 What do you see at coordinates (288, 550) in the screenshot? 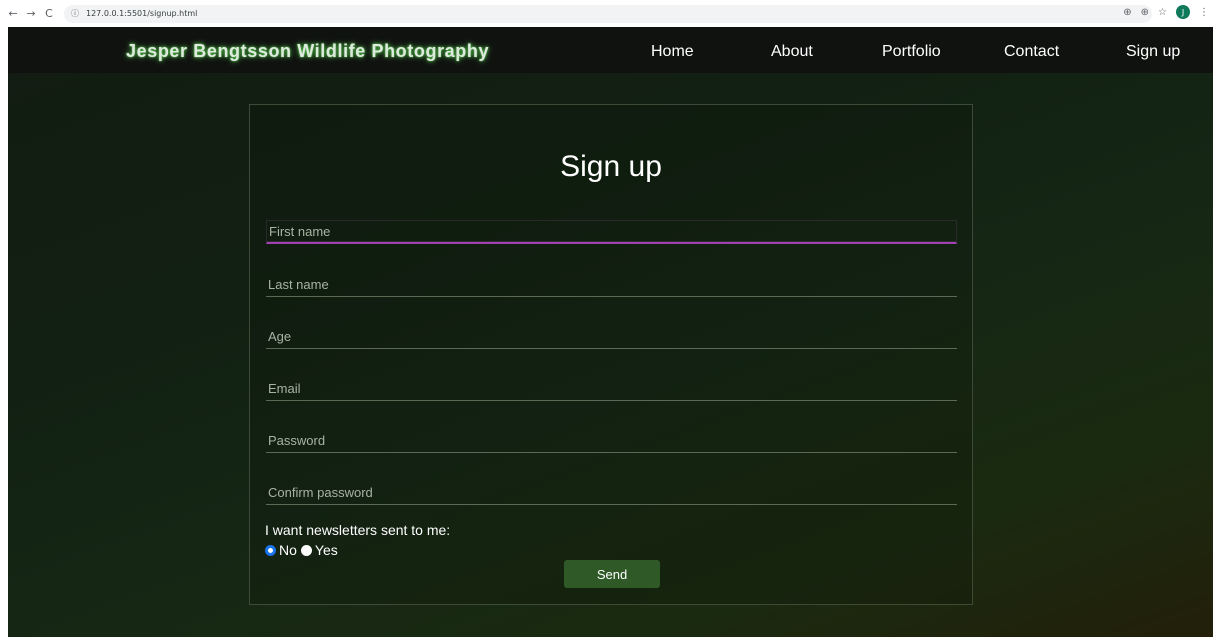
I see `newsletter-no-label: No` at bounding box center [288, 550].